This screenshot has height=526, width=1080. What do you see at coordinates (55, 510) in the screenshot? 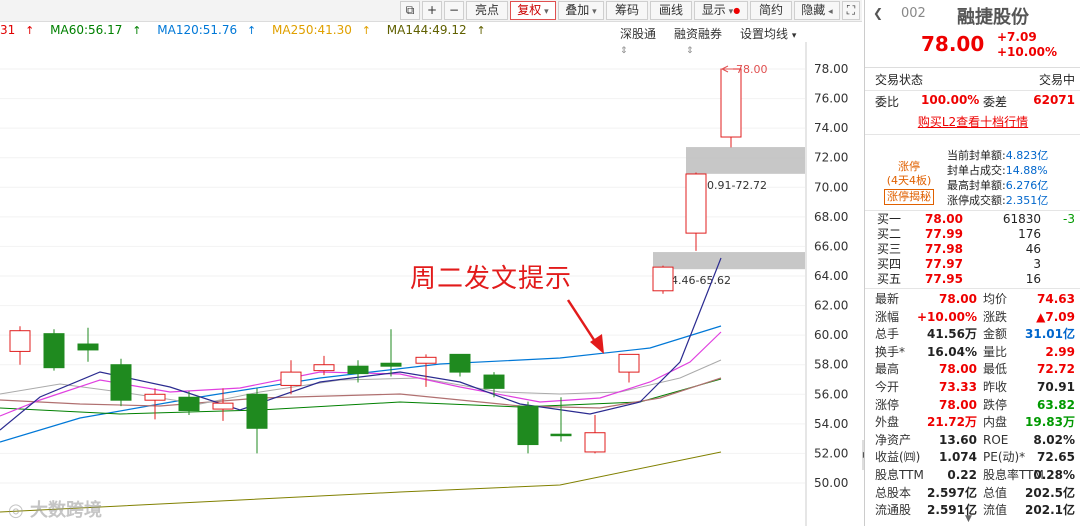
I see `watermark: ◎ 大数跨境` at bounding box center [55, 510].